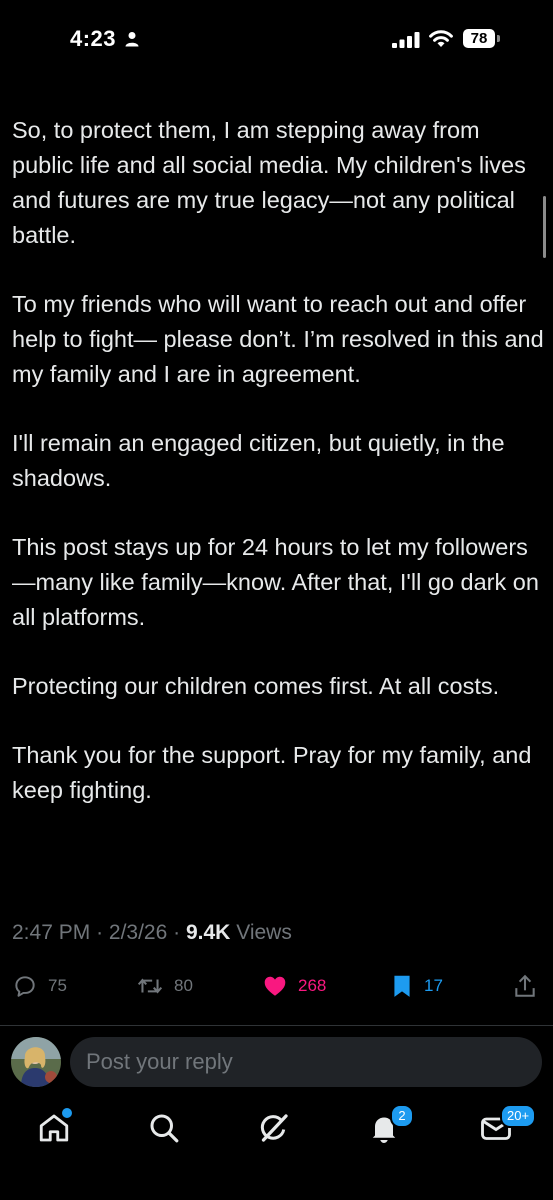  I want to click on nav-grok, so click(276, 1128).